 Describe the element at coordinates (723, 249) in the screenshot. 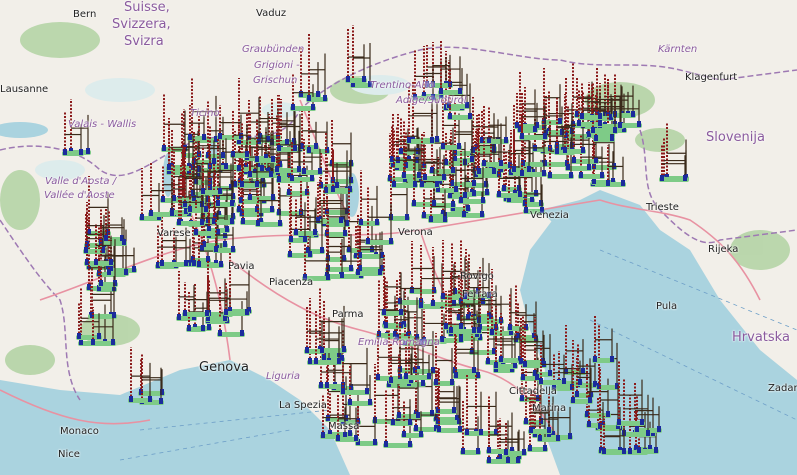

I see `city-label: Rijeka` at that location.